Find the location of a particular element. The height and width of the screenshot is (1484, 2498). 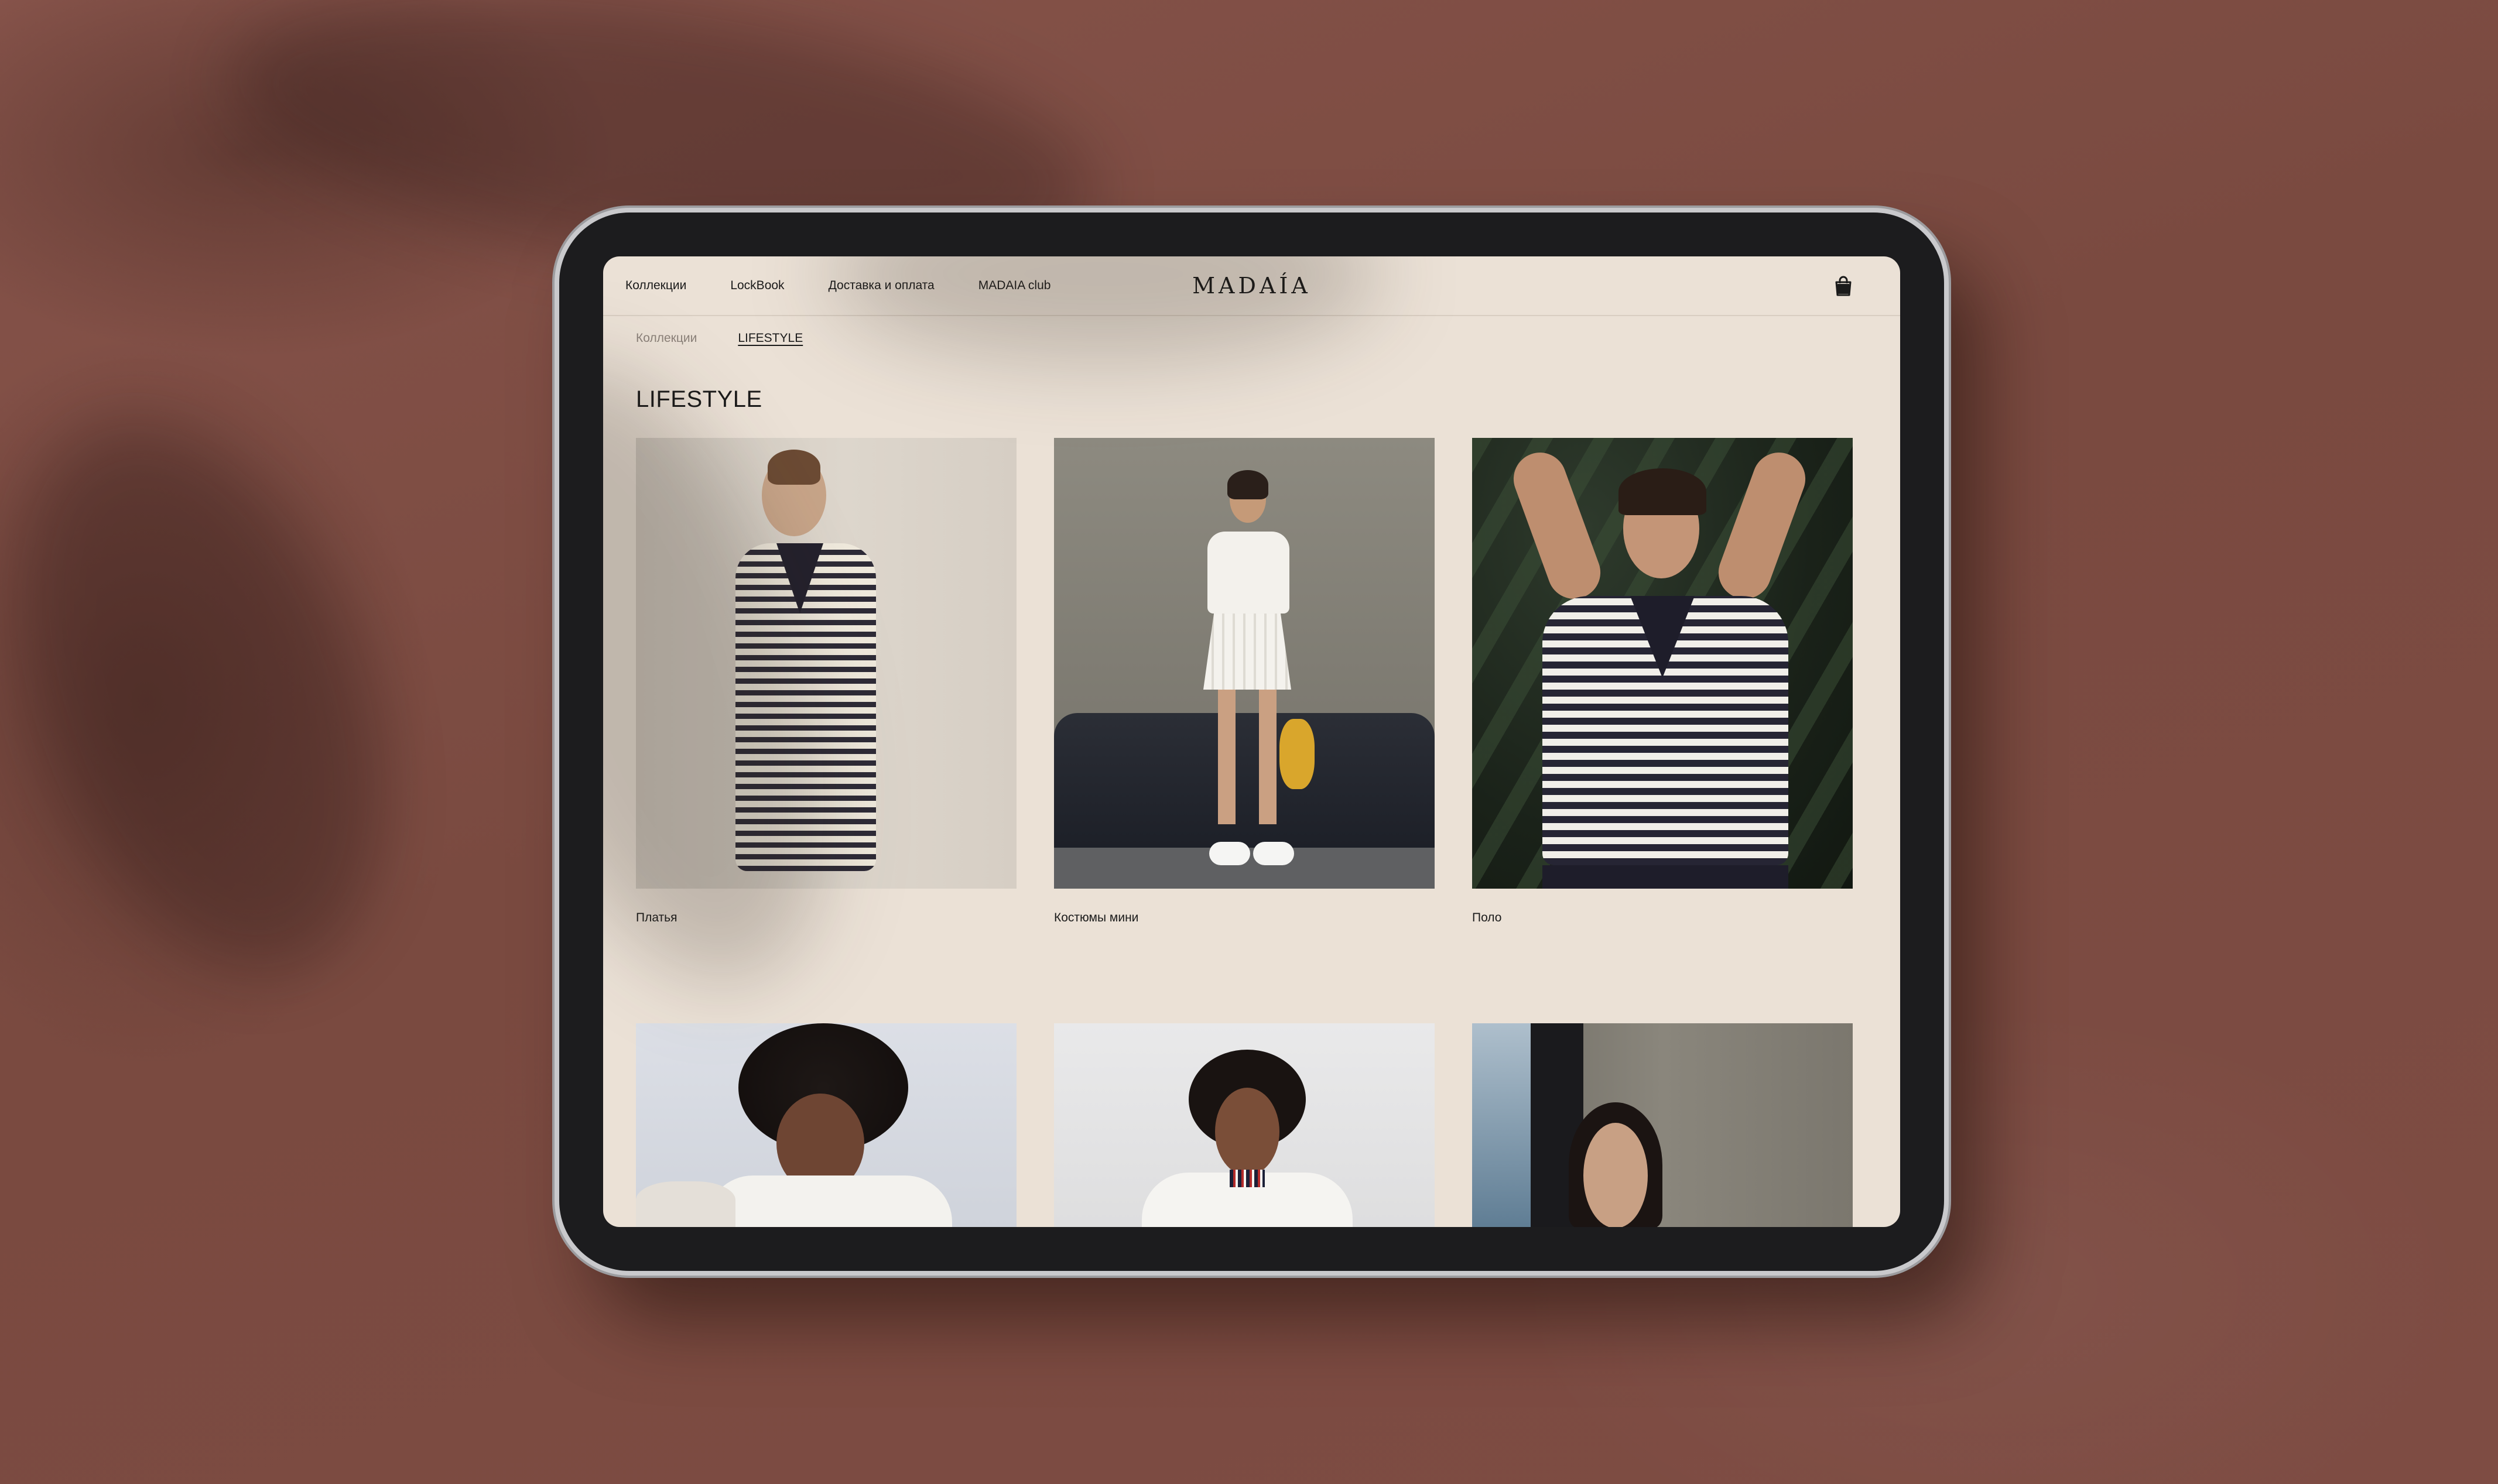

breadcrumb-collections: Коллекции is located at coordinates (667, 338).